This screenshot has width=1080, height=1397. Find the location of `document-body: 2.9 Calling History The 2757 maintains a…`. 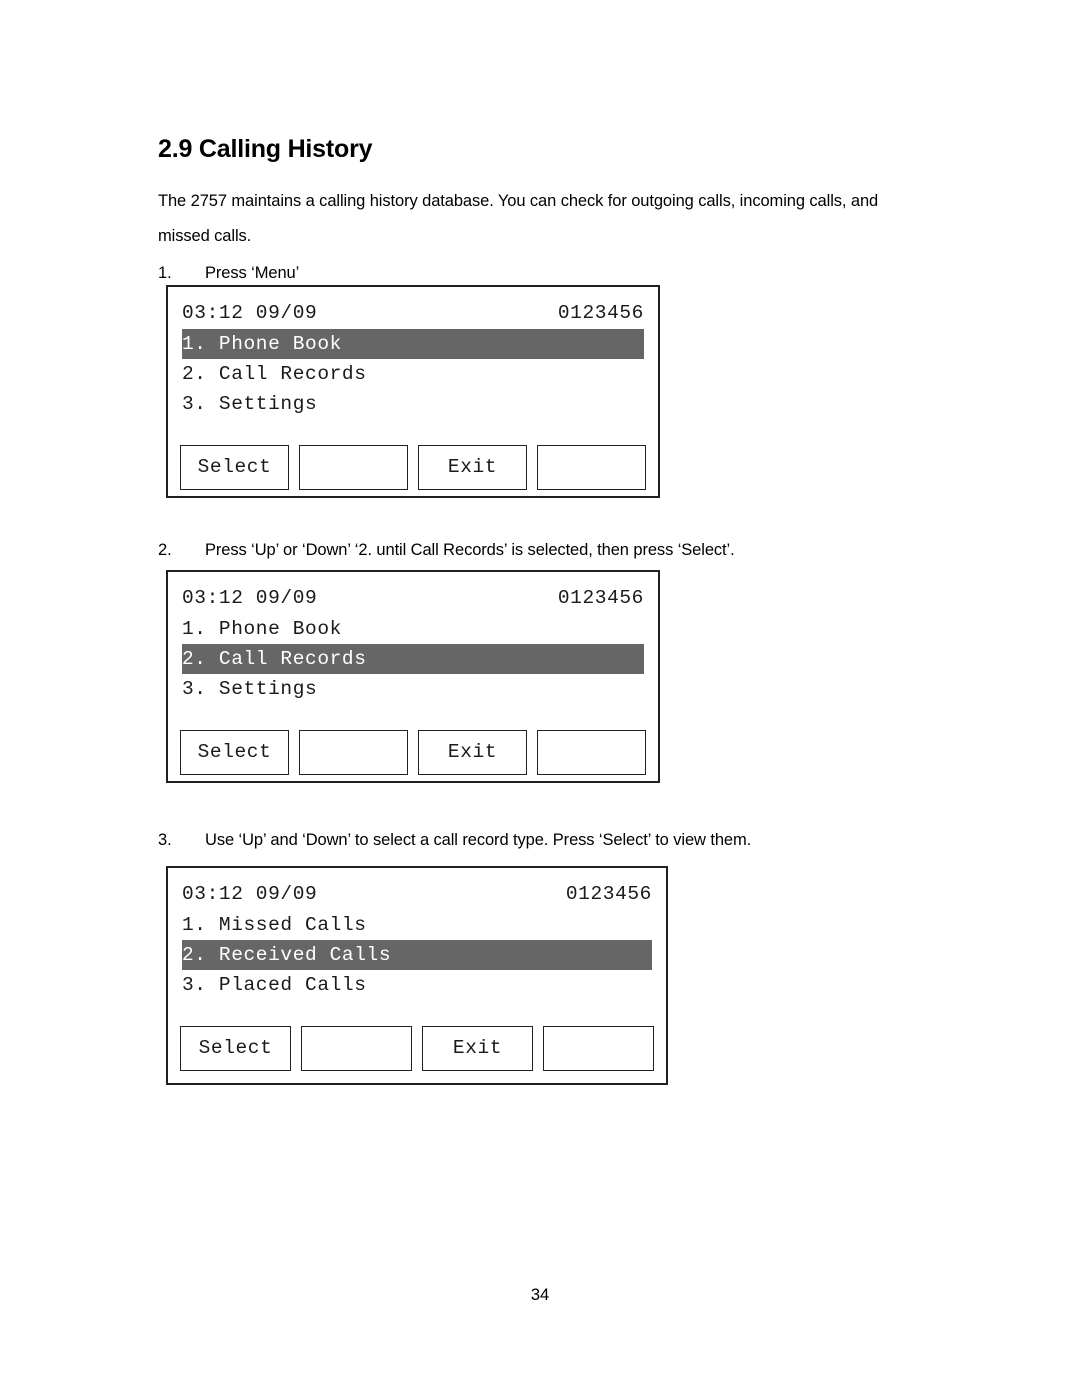

document-body: 2.9 Calling History The 2757 maintains a… is located at coordinates (543, 213).